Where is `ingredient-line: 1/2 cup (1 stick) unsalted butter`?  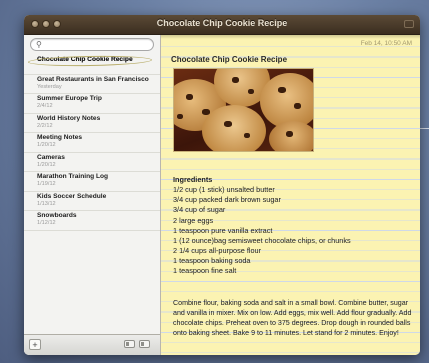
ingredient-line: 1/2 cup (1 stick) unsalted butter is located at coordinates (224, 190).